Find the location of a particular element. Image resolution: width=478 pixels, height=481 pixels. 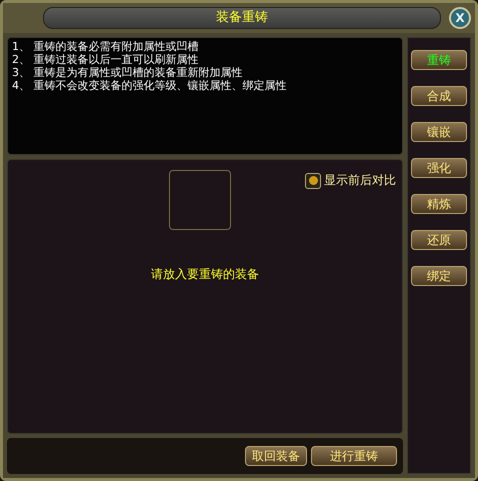

tab: 强化 is located at coordinates (439, 168).